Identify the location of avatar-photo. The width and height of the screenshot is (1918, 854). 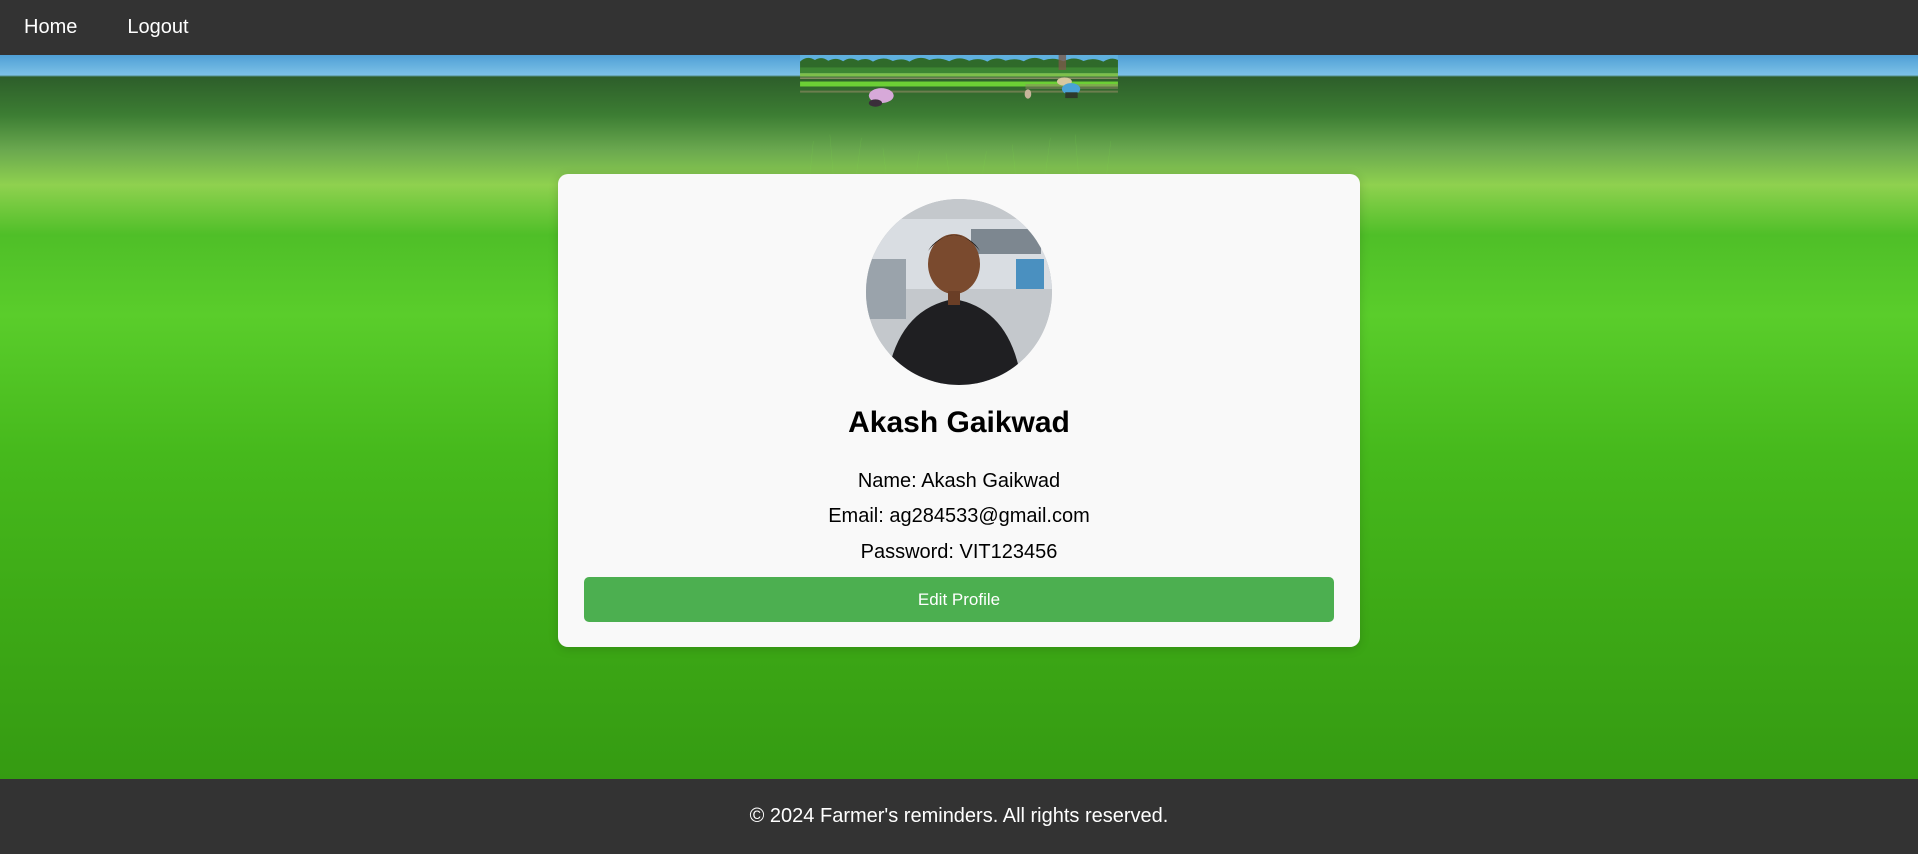
(959, 292).